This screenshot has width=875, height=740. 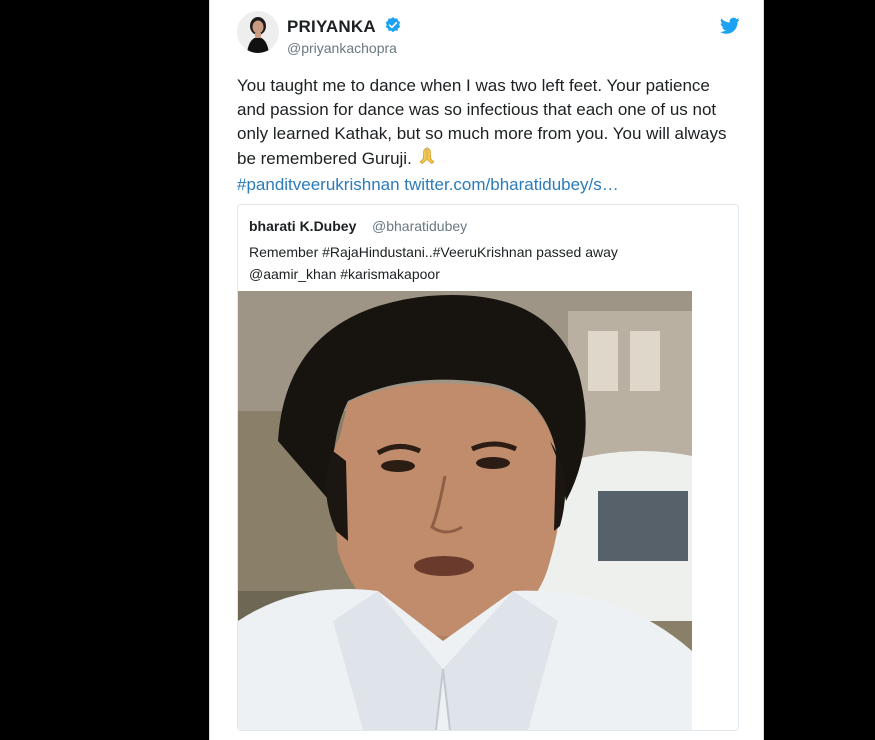 What do you see at coordinates (344, 274) in the screenshot?
I see `quoted-text-line-2: @aamir_khan #karismakapoor` at bounding box center [344, 274].